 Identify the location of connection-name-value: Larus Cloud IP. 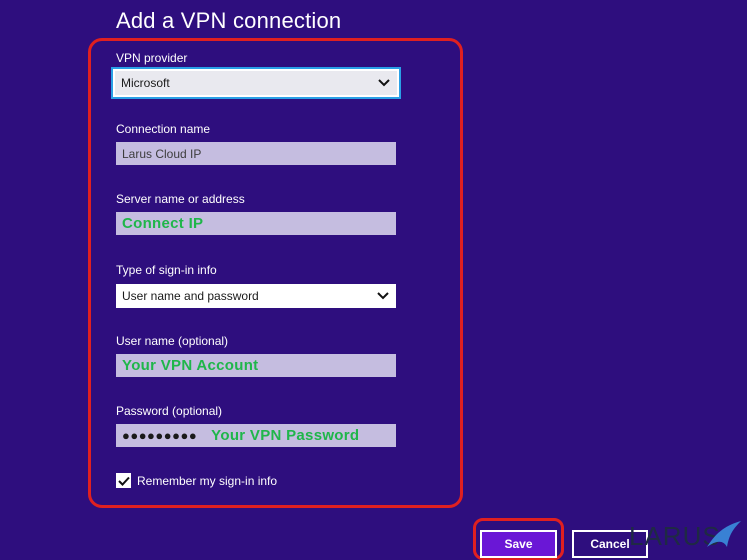
(162, 153).